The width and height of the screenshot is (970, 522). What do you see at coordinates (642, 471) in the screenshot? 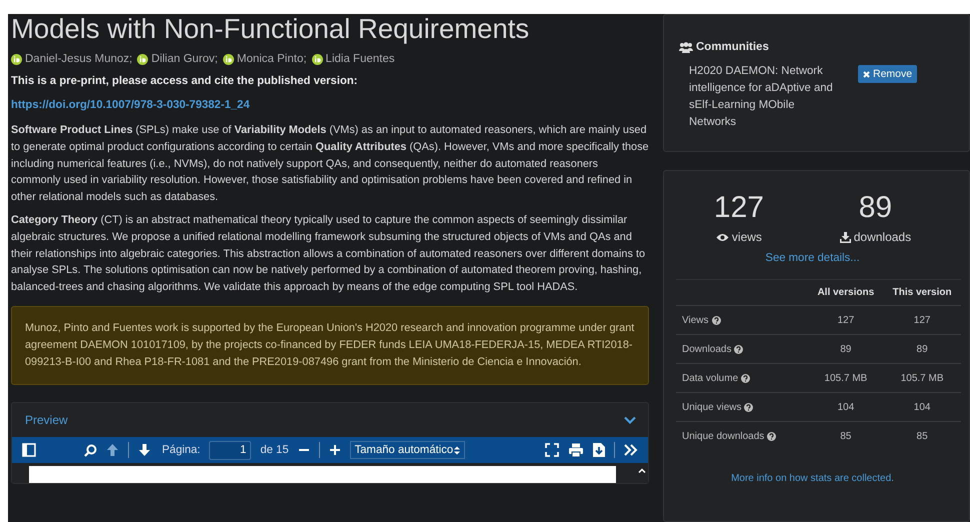
I see `caret-up-icon` at bounding box center [642, 471].